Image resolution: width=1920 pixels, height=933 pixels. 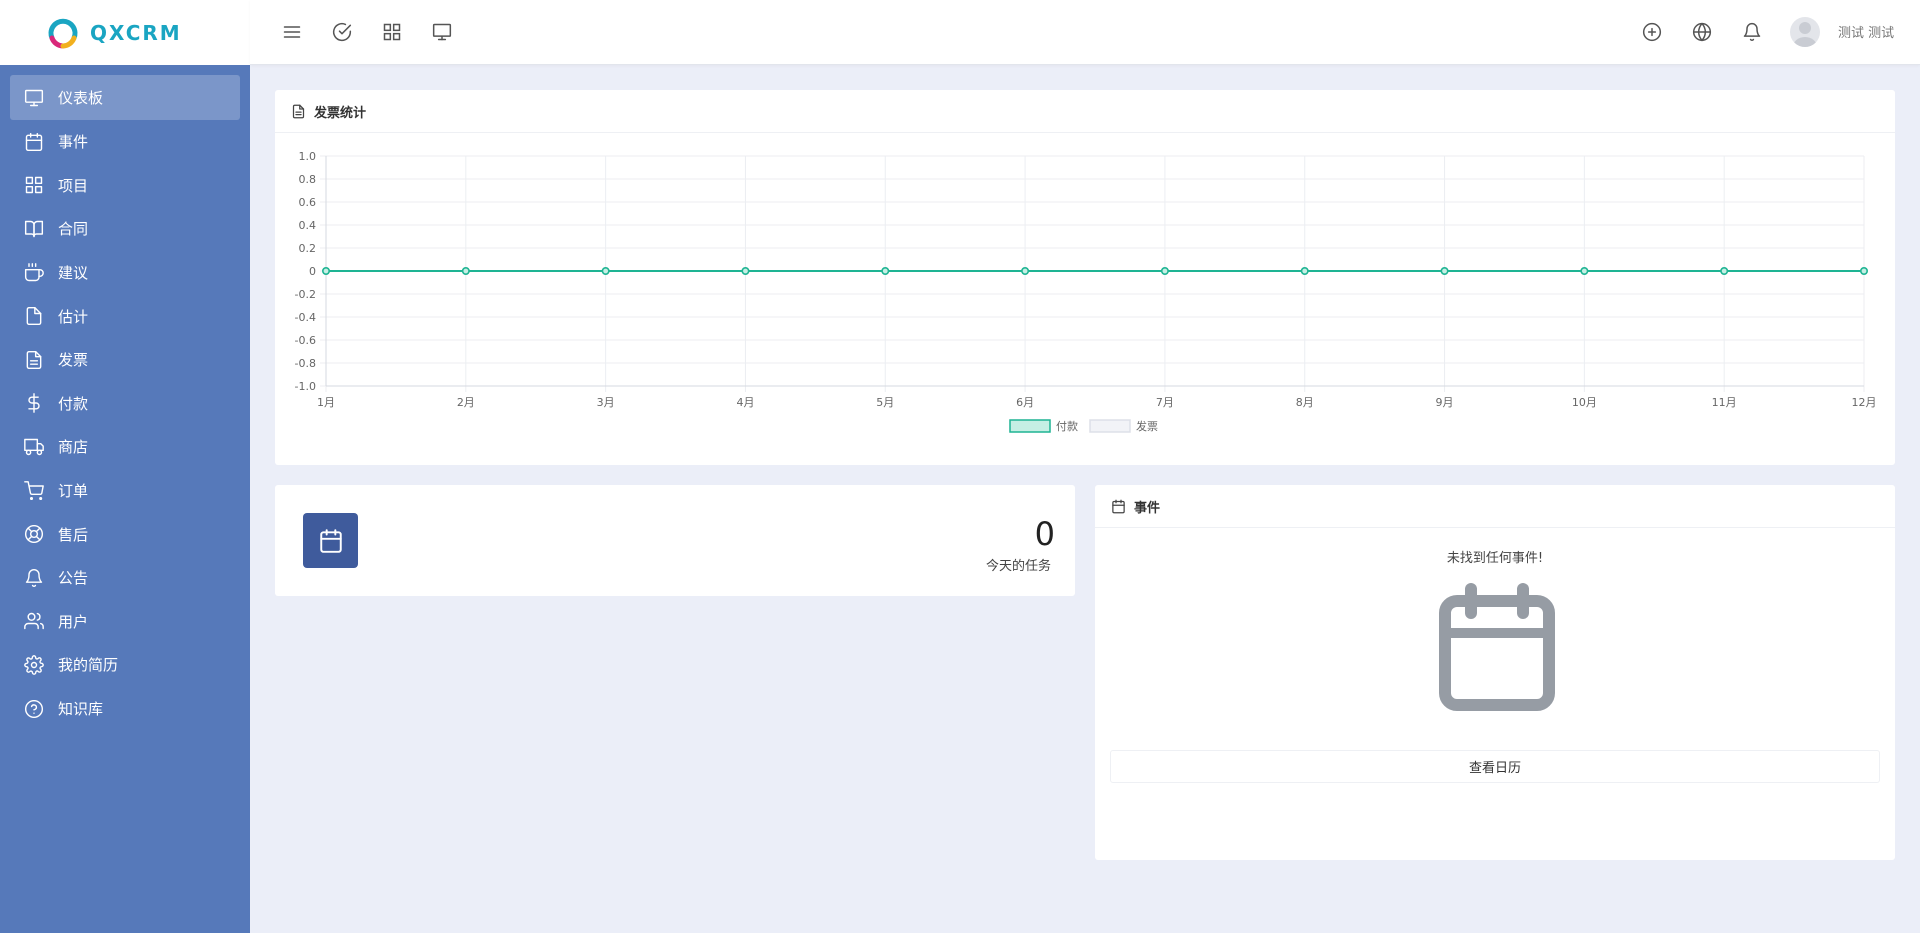 I want to click on sidebar-item-book: 合同, so click(x=125, y=229).